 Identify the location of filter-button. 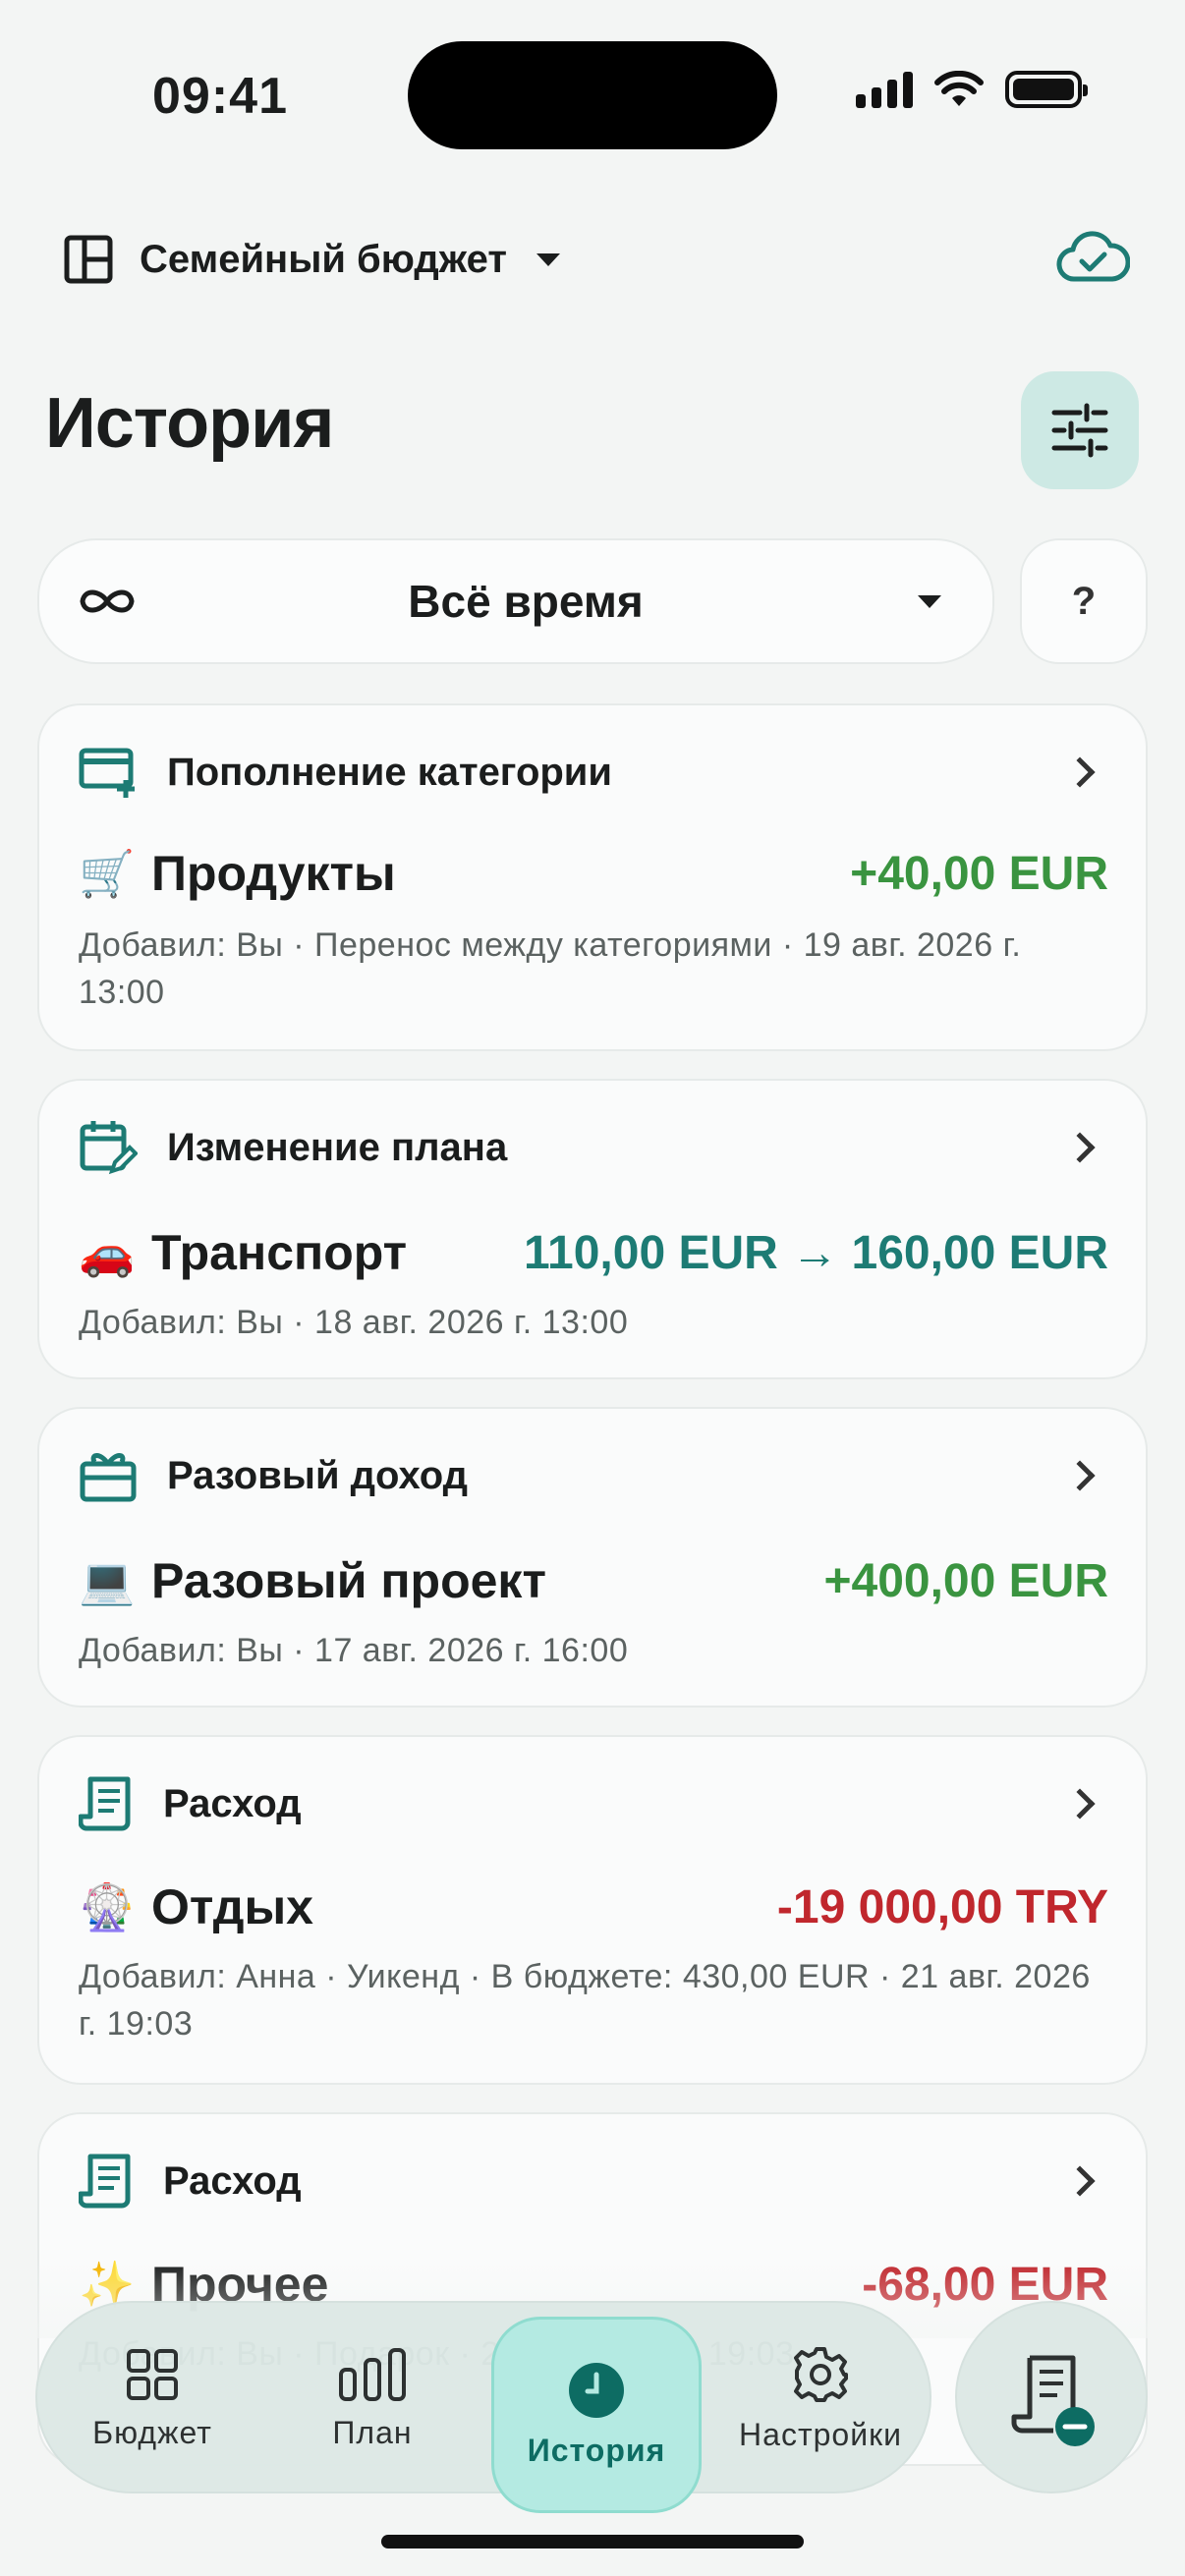
(1080, 430).